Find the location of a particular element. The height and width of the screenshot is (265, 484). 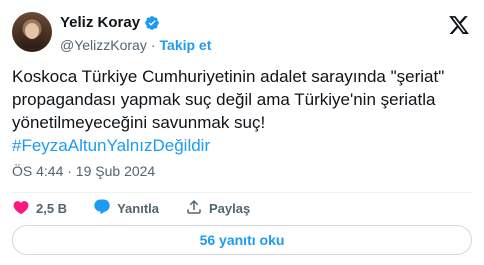

avatar is located at coordinates (32, 32).